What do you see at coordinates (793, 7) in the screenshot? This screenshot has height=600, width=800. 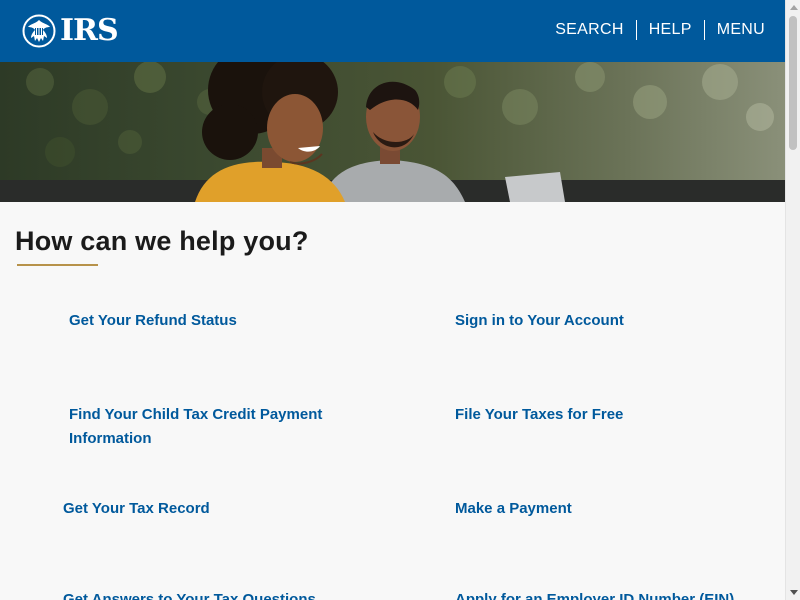 I see `triangle-up-icon` at bounding box center [793, 7].